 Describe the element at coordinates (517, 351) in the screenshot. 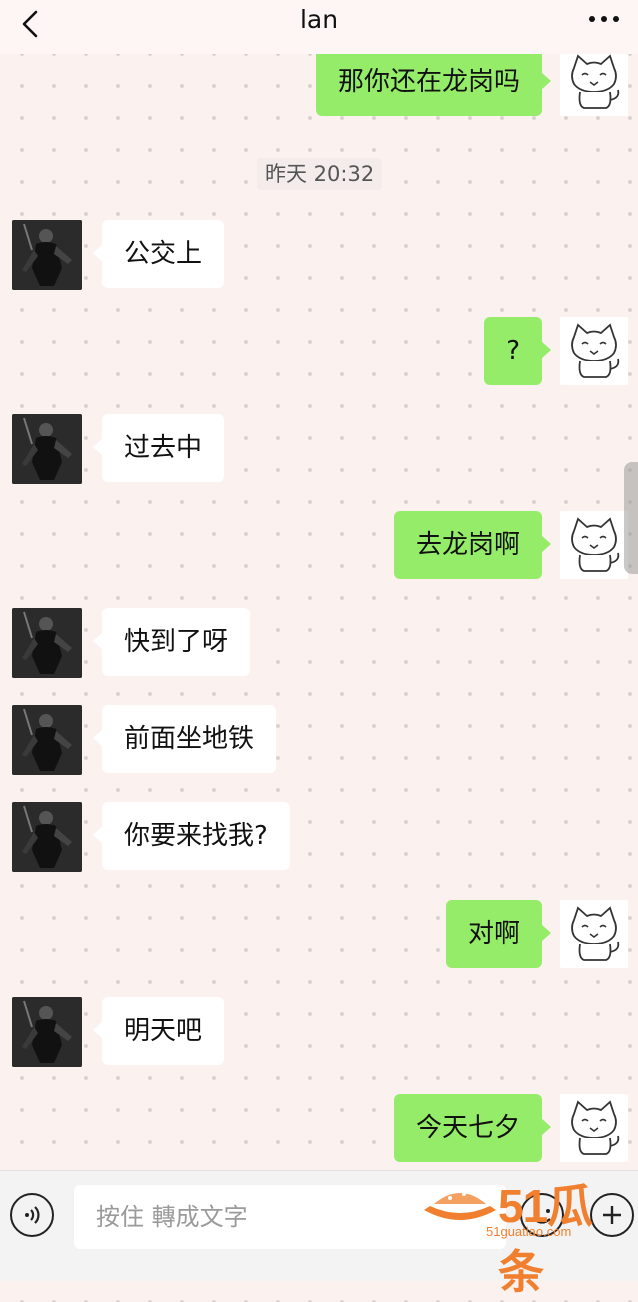

I see `outgoing-message-bubble: ?` at that location.